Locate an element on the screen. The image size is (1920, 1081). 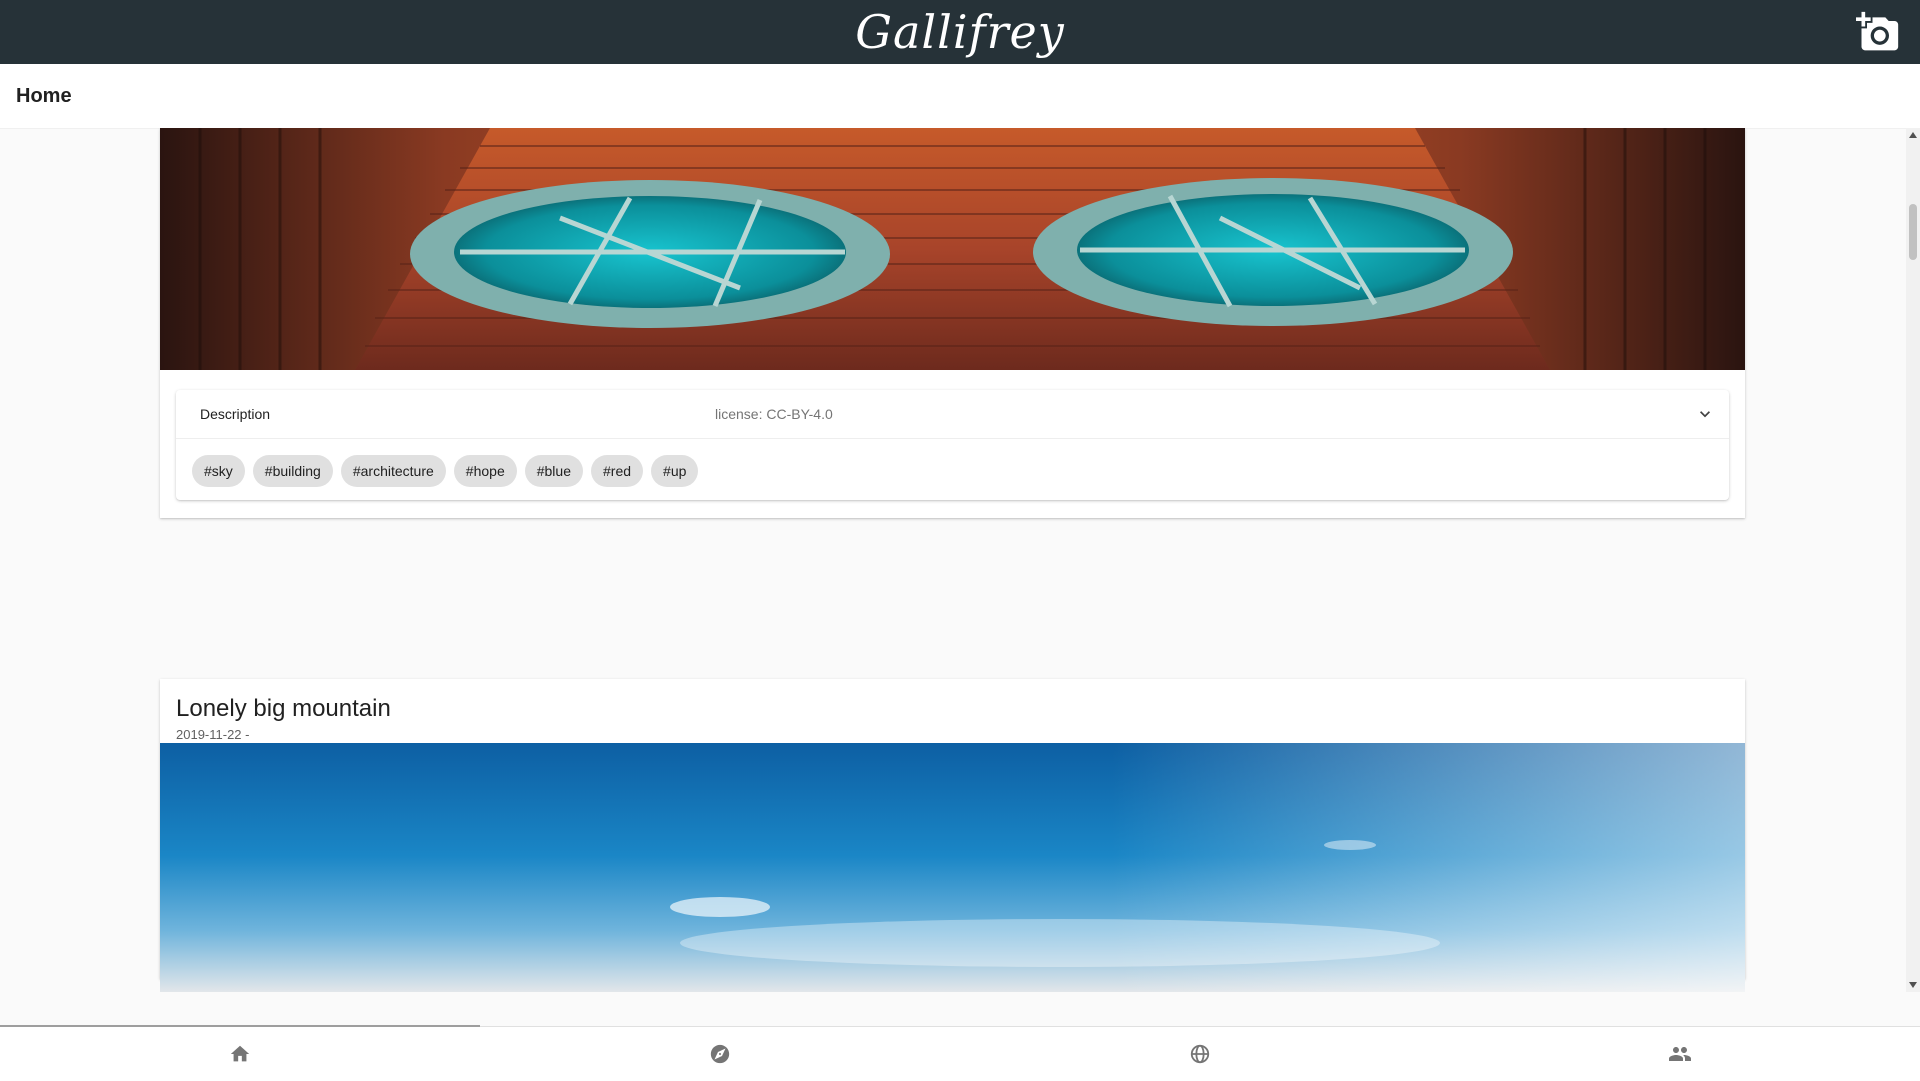
app-bar: Gallifrey is located at coordinates (960, 32).